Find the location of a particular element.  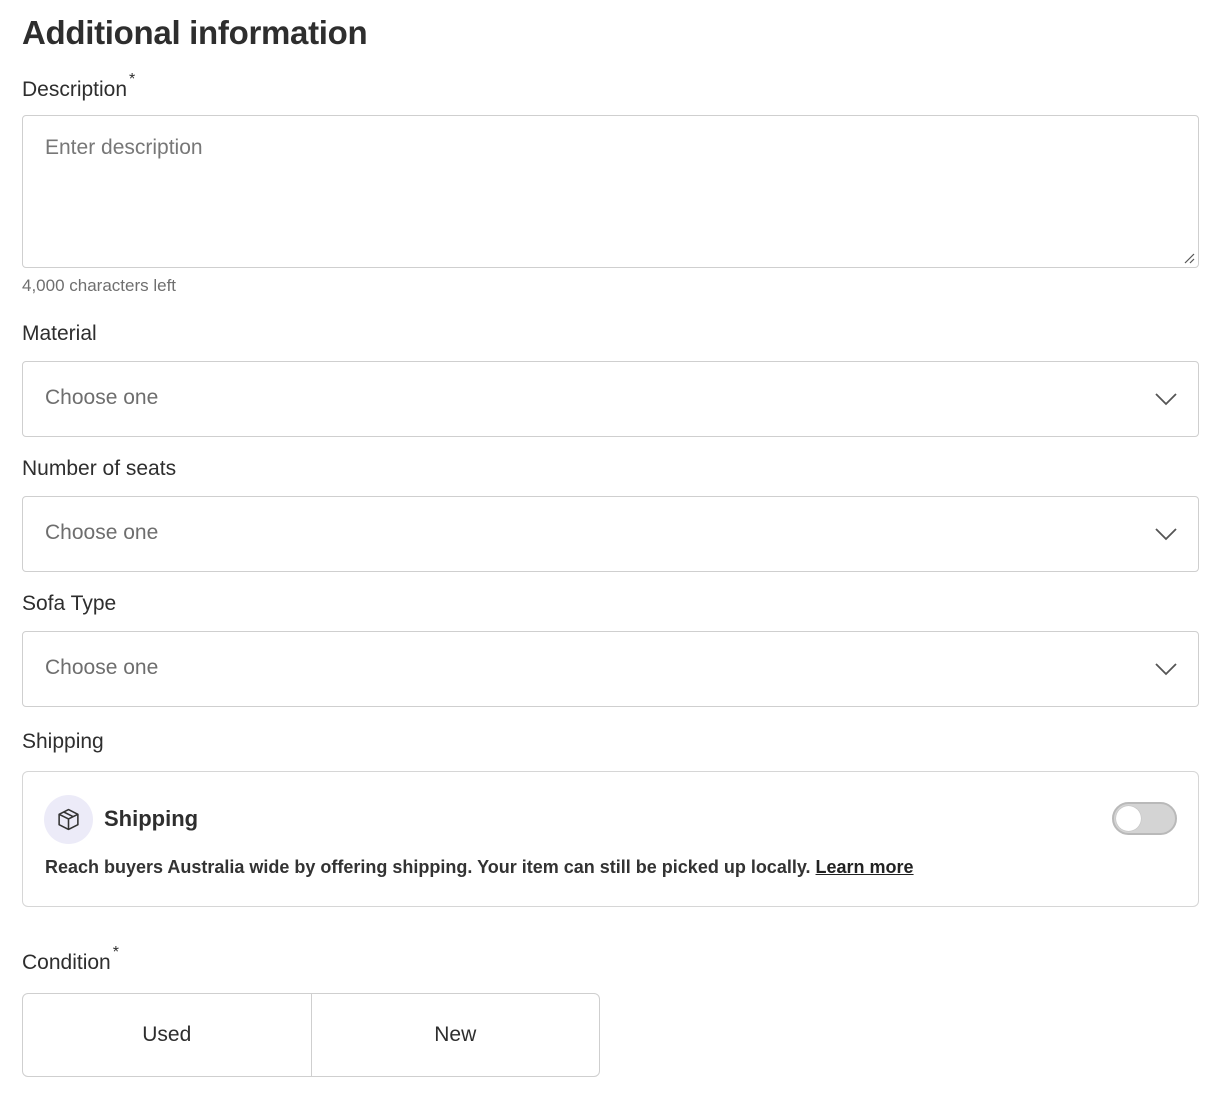

condition-segmented-control: Used New is located at coordinates (311, 1035).